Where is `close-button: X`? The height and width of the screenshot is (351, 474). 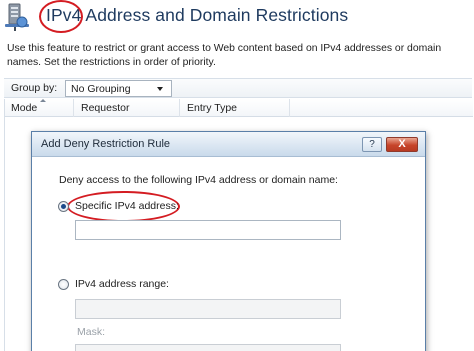 close-button: X is located at coordinates (402, 144).